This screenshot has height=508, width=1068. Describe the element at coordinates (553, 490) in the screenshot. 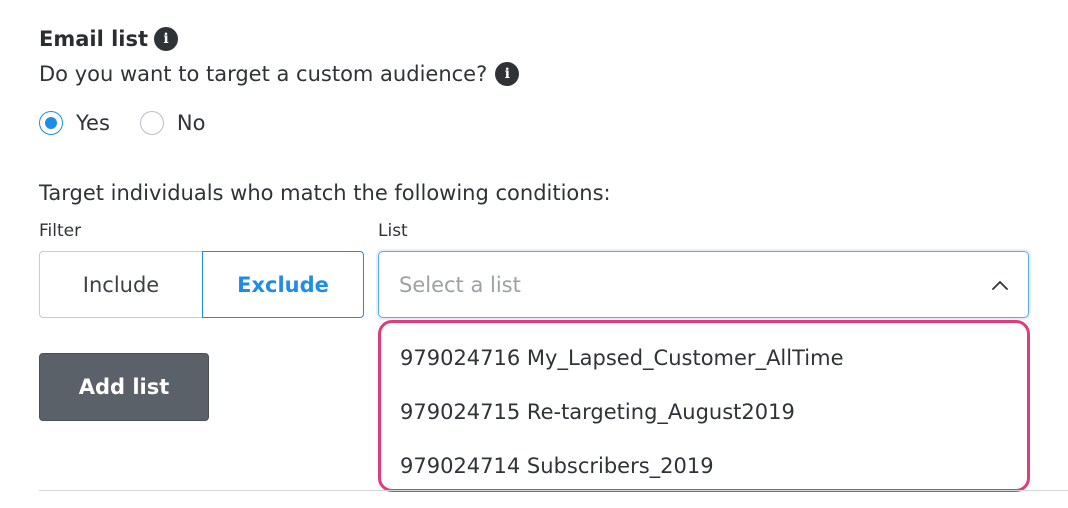

I see `divider` at that location.